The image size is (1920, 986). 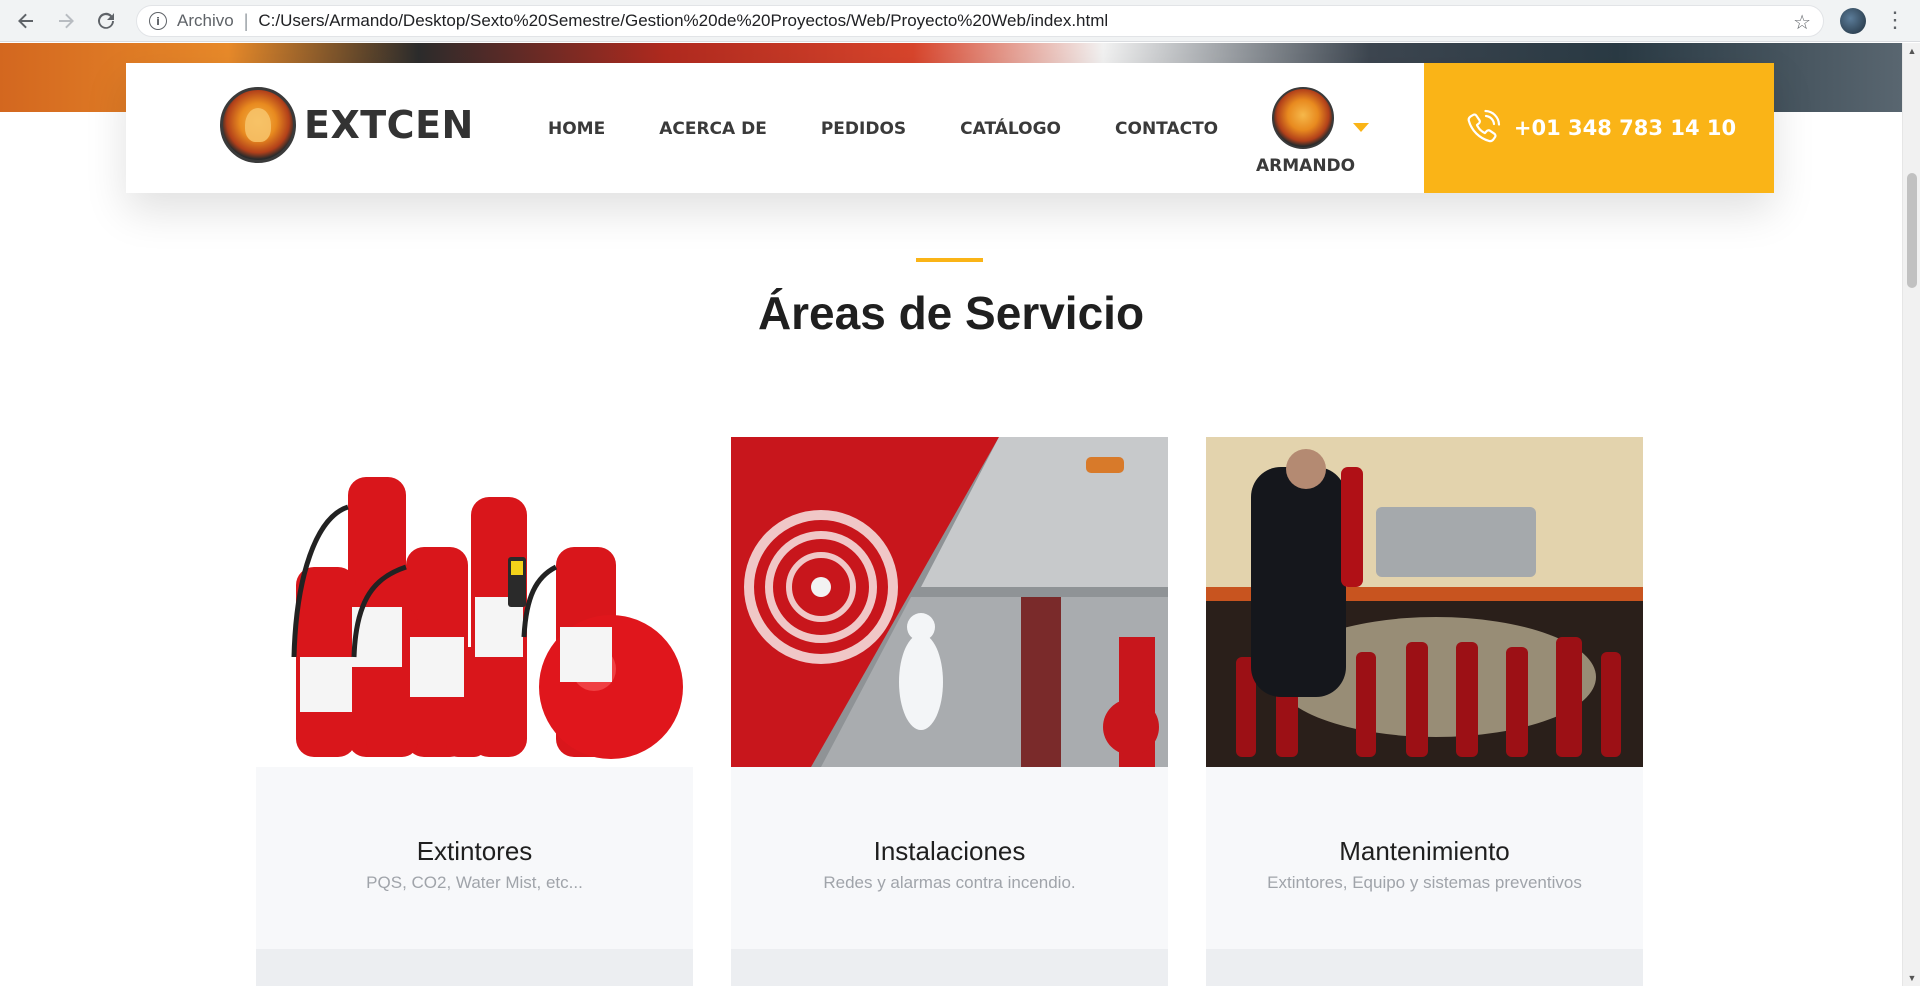 I want to click on card-title: Instalaciones, so click(x=949, y=851).